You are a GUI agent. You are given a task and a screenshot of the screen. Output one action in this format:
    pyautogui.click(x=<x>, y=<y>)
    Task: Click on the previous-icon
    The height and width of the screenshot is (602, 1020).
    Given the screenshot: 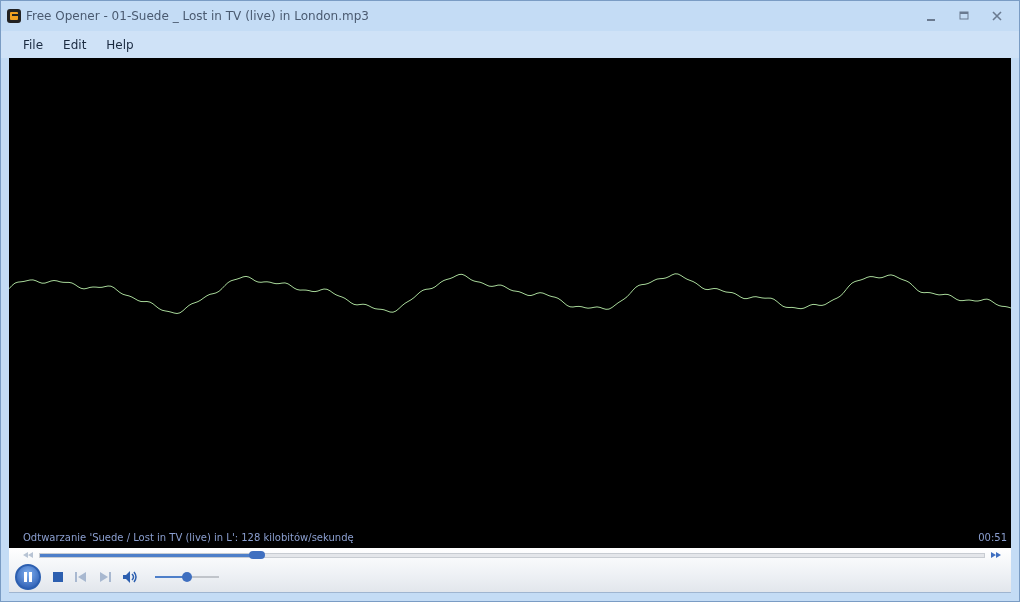 What is the action you would take?
    pyautogui.click(x=81, y=577)
    